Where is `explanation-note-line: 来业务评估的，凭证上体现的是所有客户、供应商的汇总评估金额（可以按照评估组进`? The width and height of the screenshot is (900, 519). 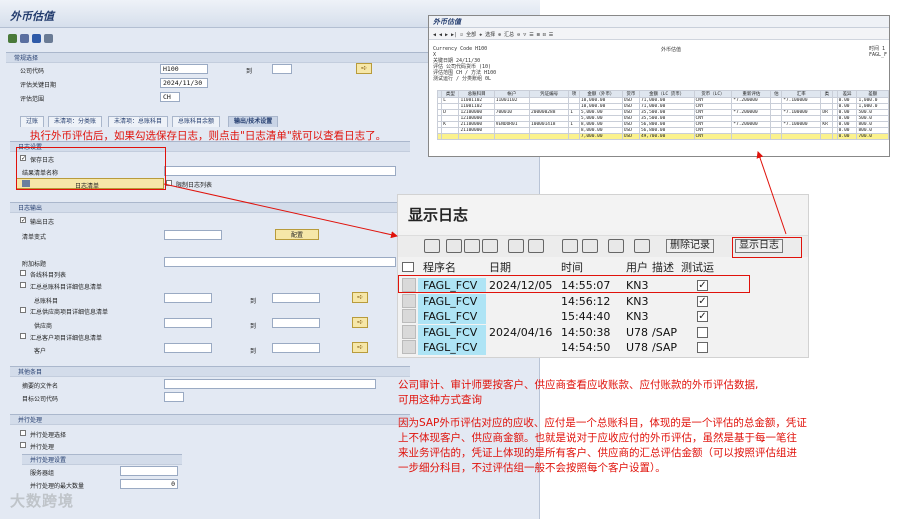
explanation-note-line: 来业务评估的，凭证上体现的是所有客户、供应商的汇总评估金额（可以按照评估组进 is located at coordinates (597, 453).